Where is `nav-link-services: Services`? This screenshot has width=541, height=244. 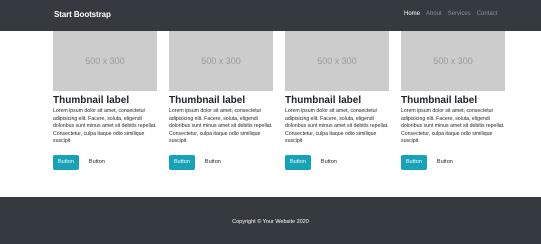
nav-link-services: Services is located at coordinates (459, 14).